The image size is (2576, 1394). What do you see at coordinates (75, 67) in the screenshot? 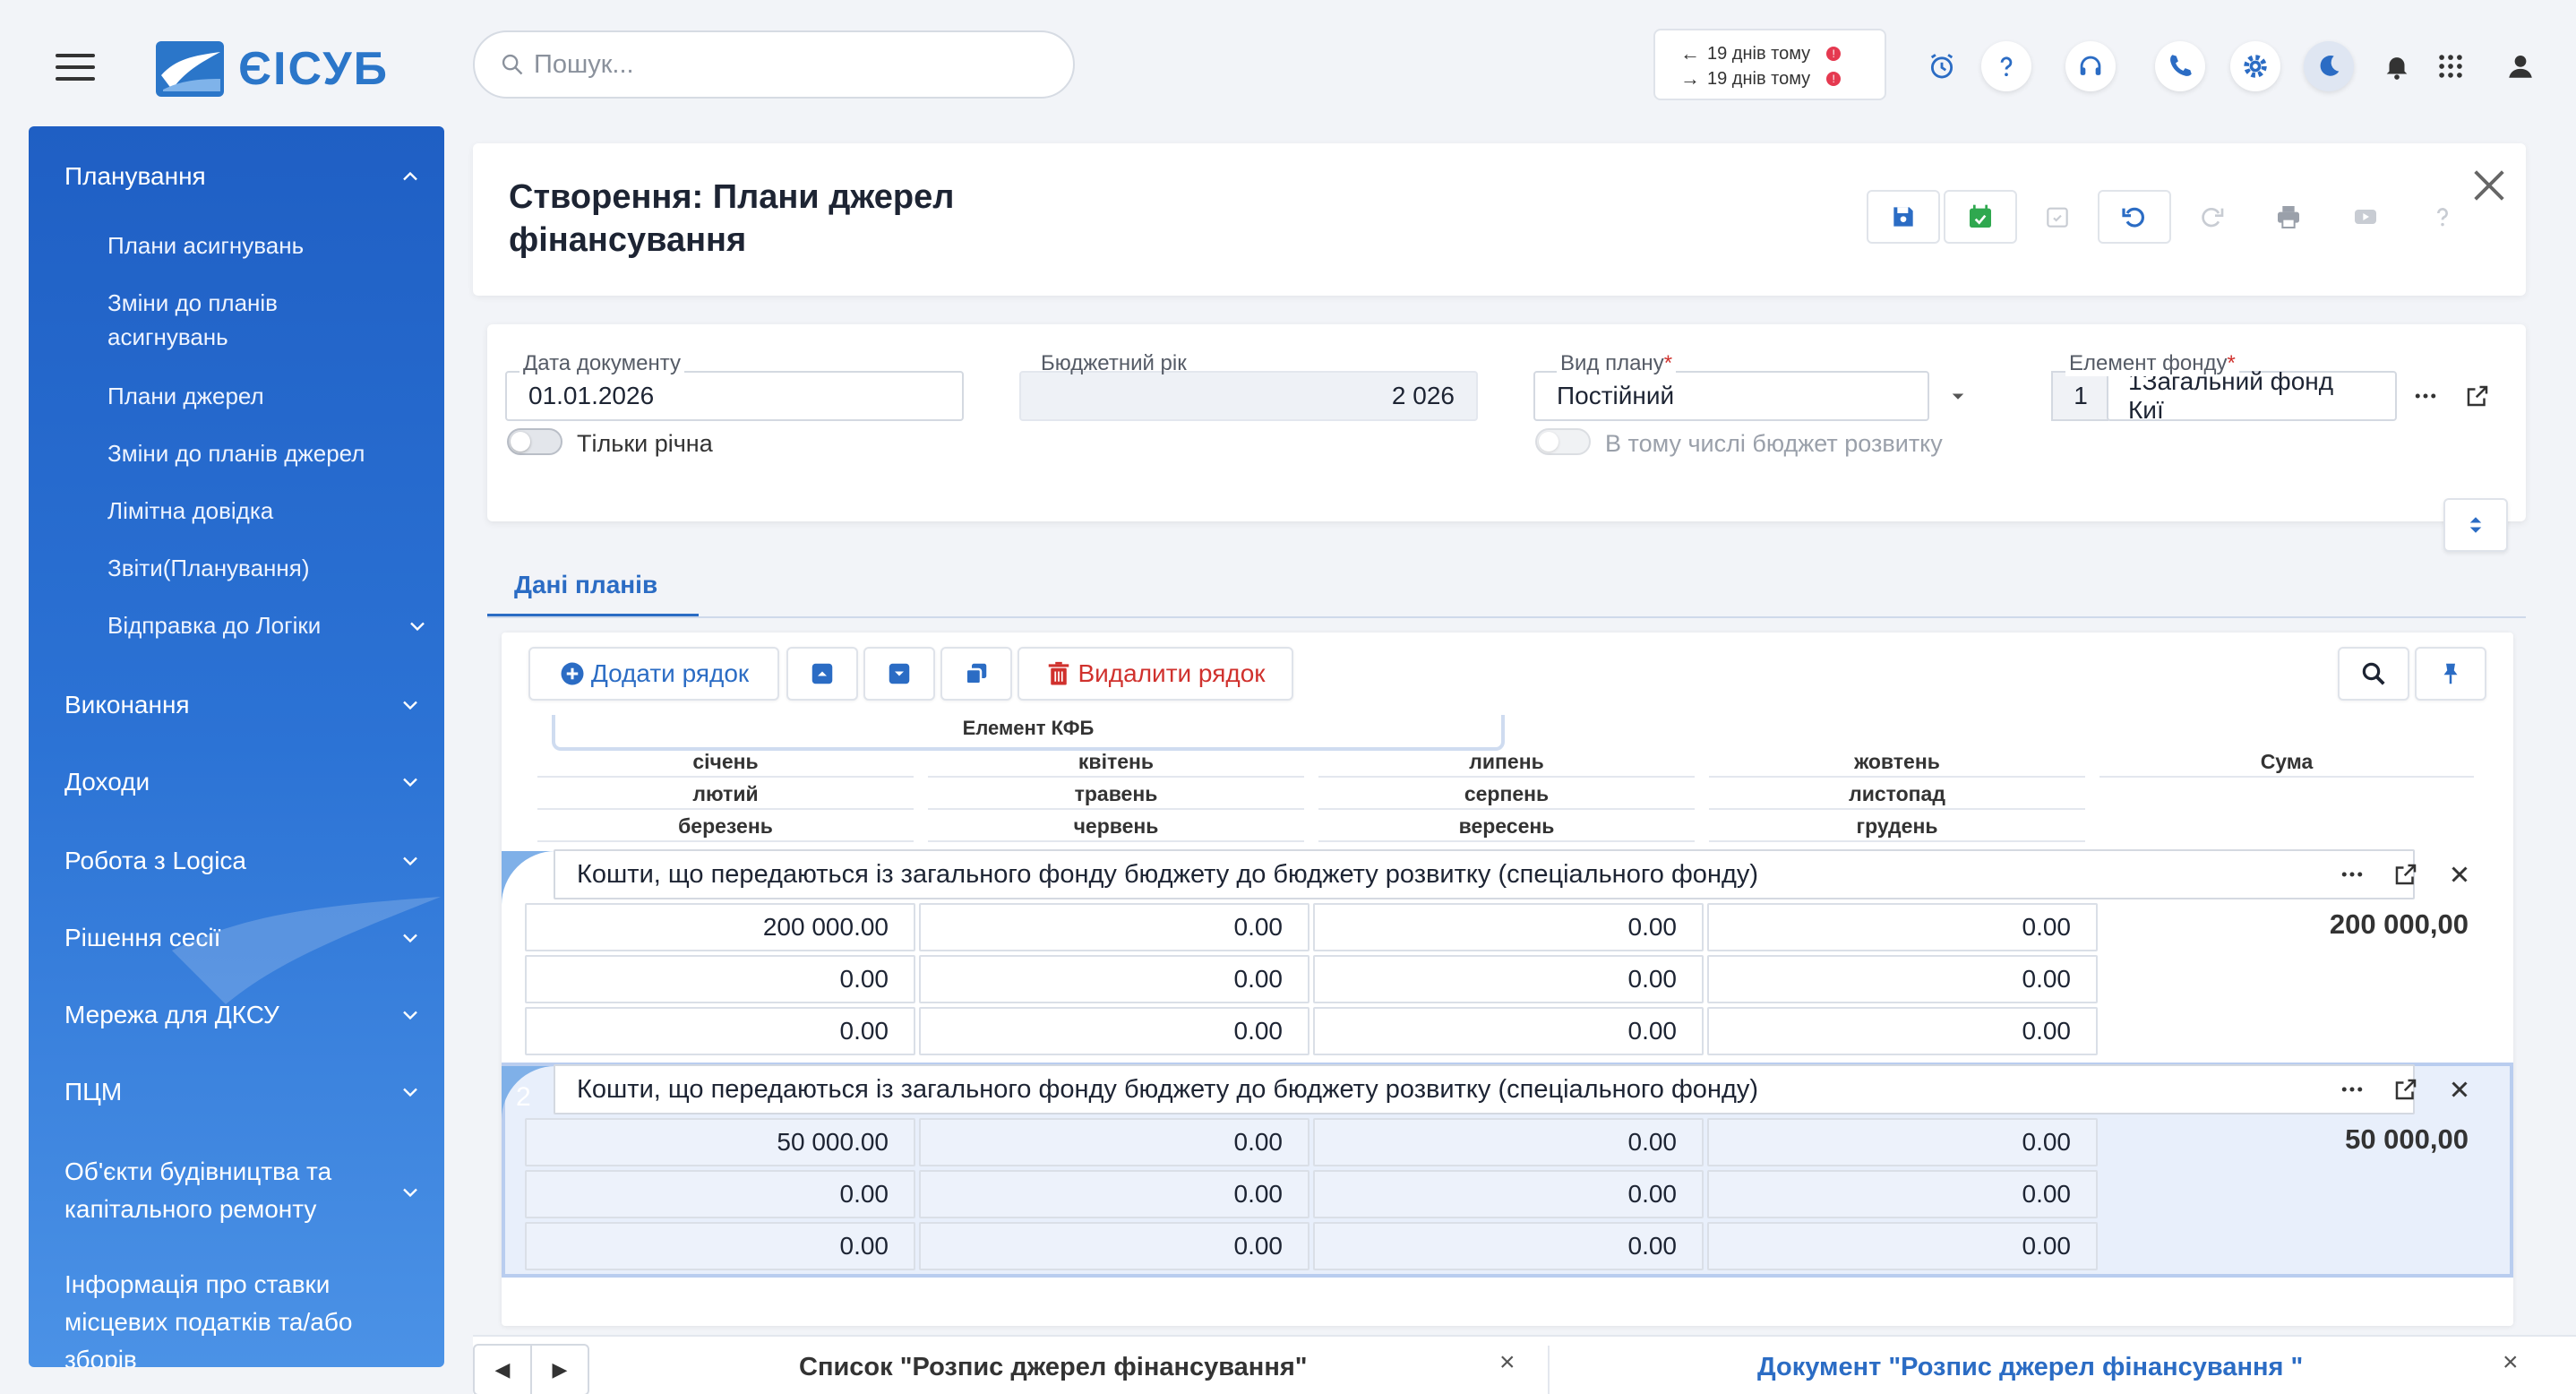
I see `menu-icon` at bounding box center [75, 67].